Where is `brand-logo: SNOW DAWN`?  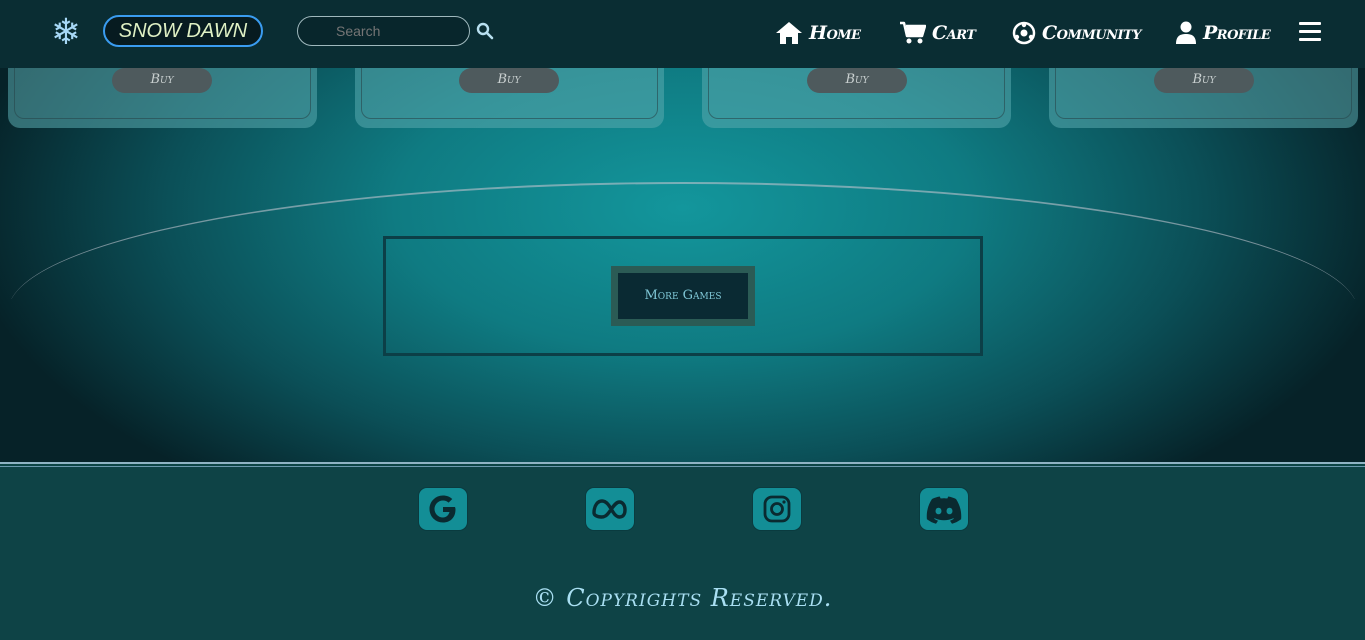 brand-logo: SNOW DAWN is located at coordinates (183, 31).